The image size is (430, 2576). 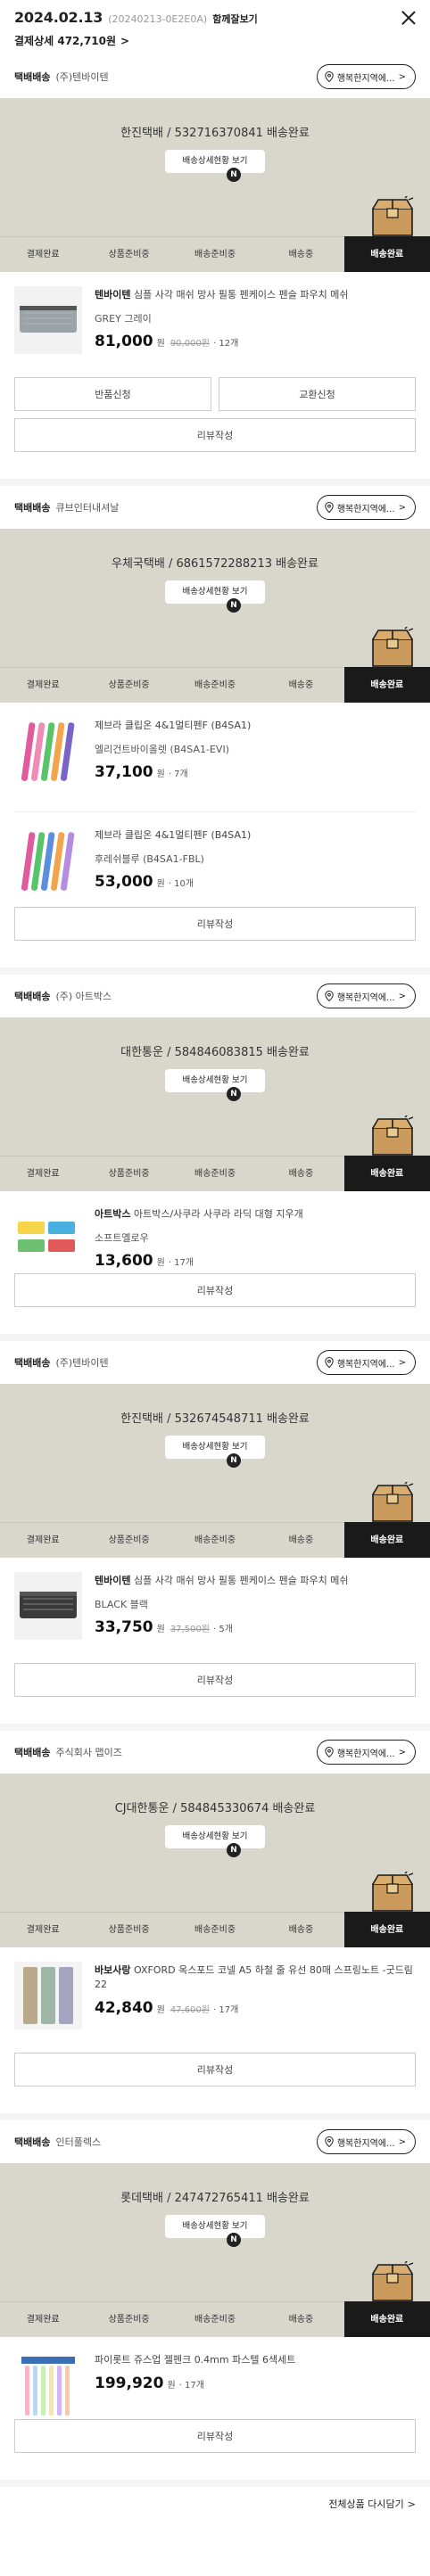 What do you see at coordinates (215, 133) in the screenshot?
I see `tracking-status-text: 한진택배 / 532716370841 배송완료` at bounding box center [215, 133].